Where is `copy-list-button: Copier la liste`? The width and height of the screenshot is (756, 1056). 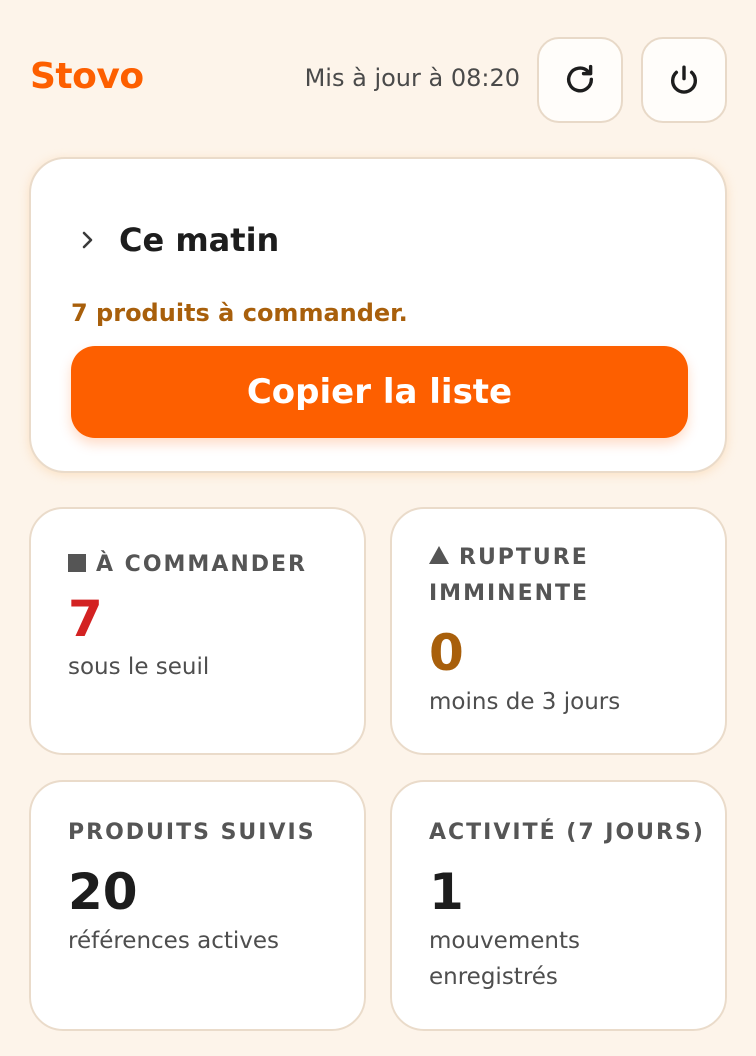 copy-list-button: Copier la liste is located at coordinates (379, 392).